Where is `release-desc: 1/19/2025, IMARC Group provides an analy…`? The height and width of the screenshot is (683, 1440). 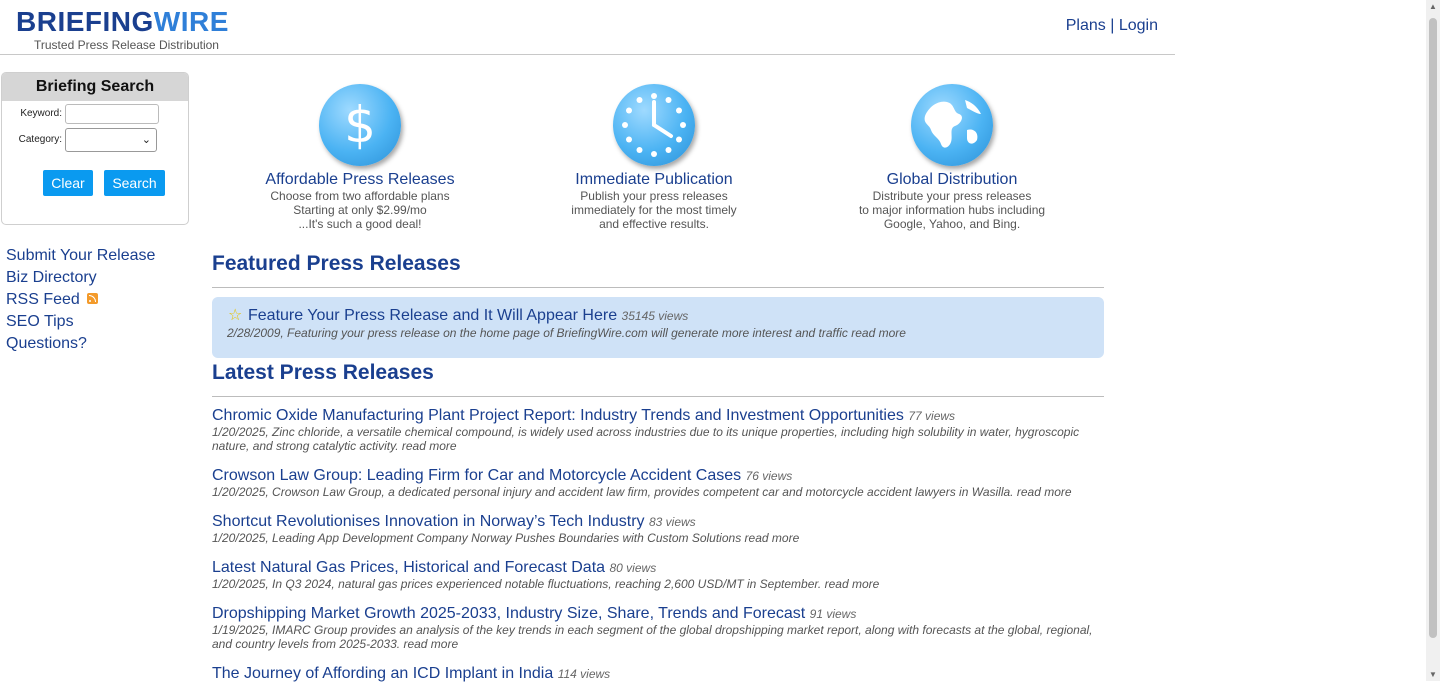
release-desc: 1/19/2025, IMARC Group provides an analy… is located at coordinates (652, 637).